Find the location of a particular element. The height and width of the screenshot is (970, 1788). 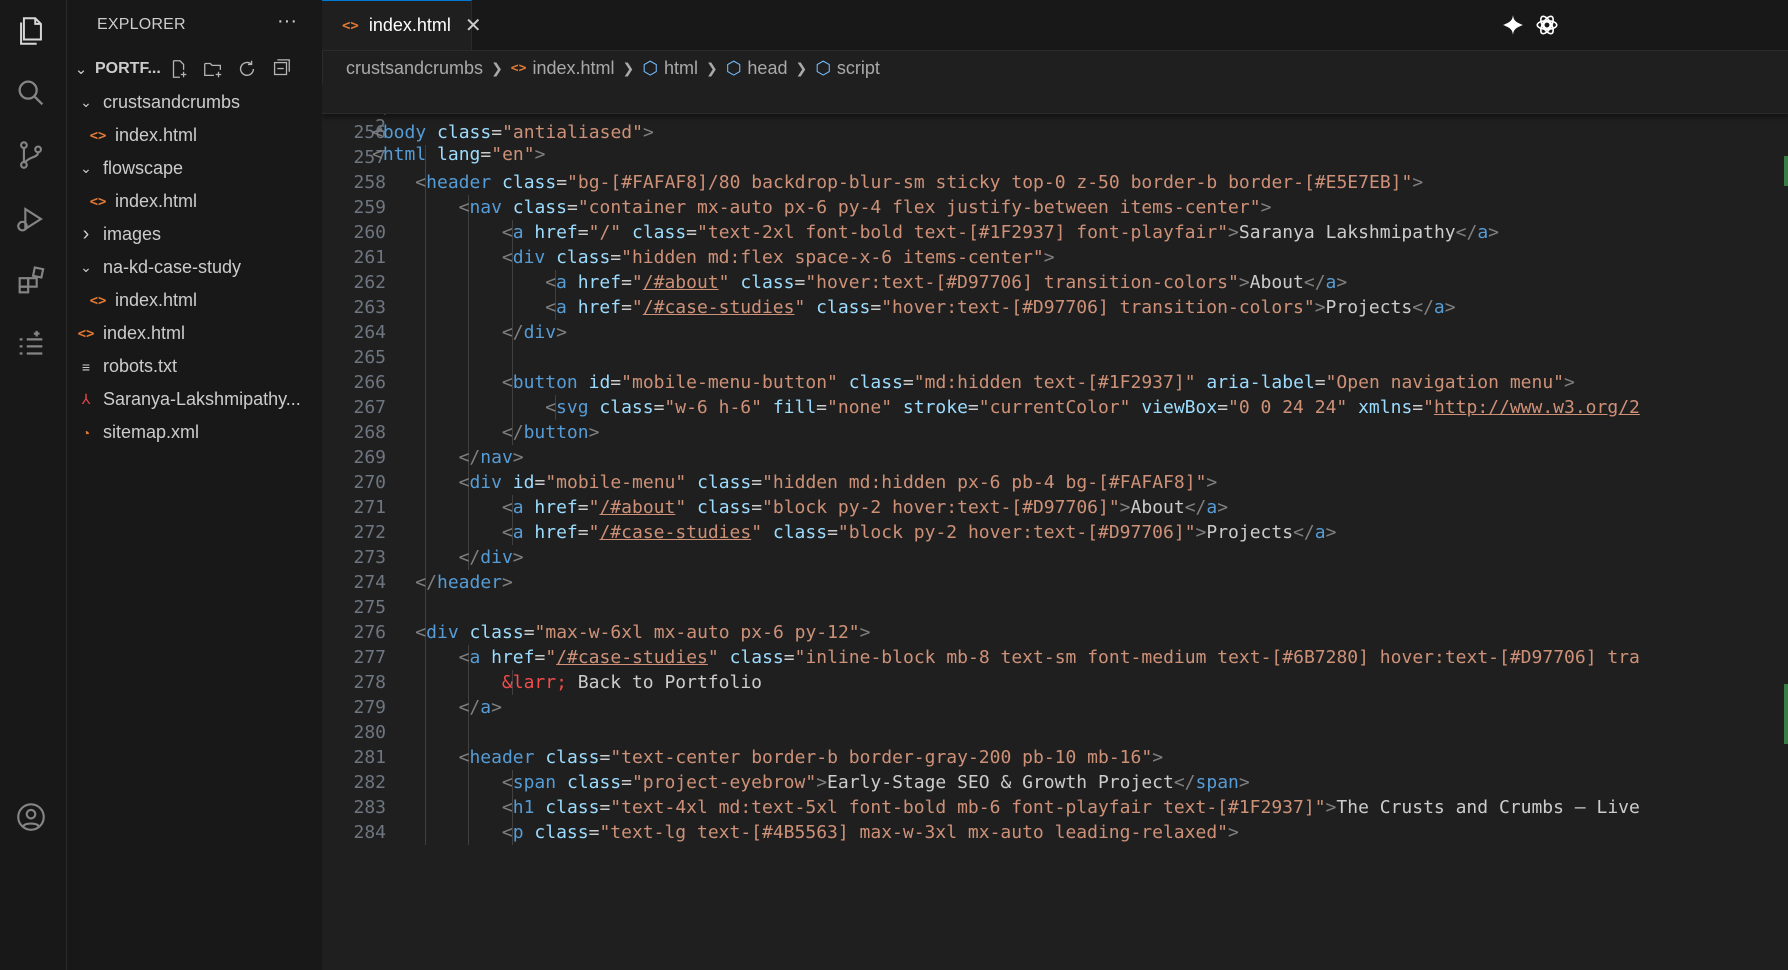

search-icon is located at coordinates (31, 93).